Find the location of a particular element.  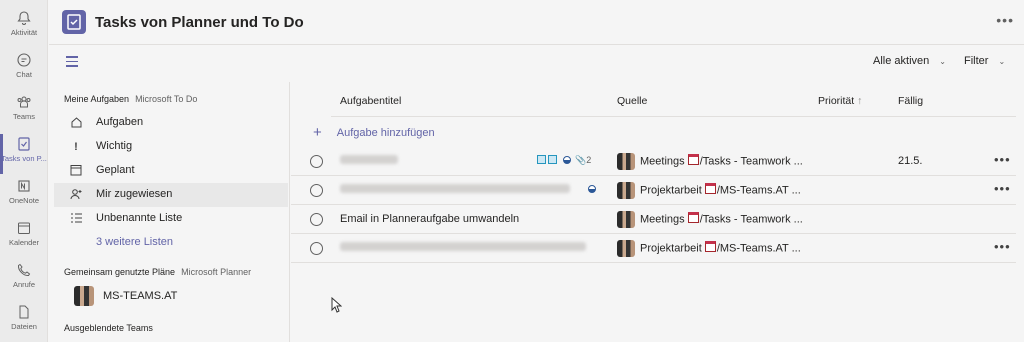

my-tasks-title: Meine Aufgaben is located at coordinates (97, 99).